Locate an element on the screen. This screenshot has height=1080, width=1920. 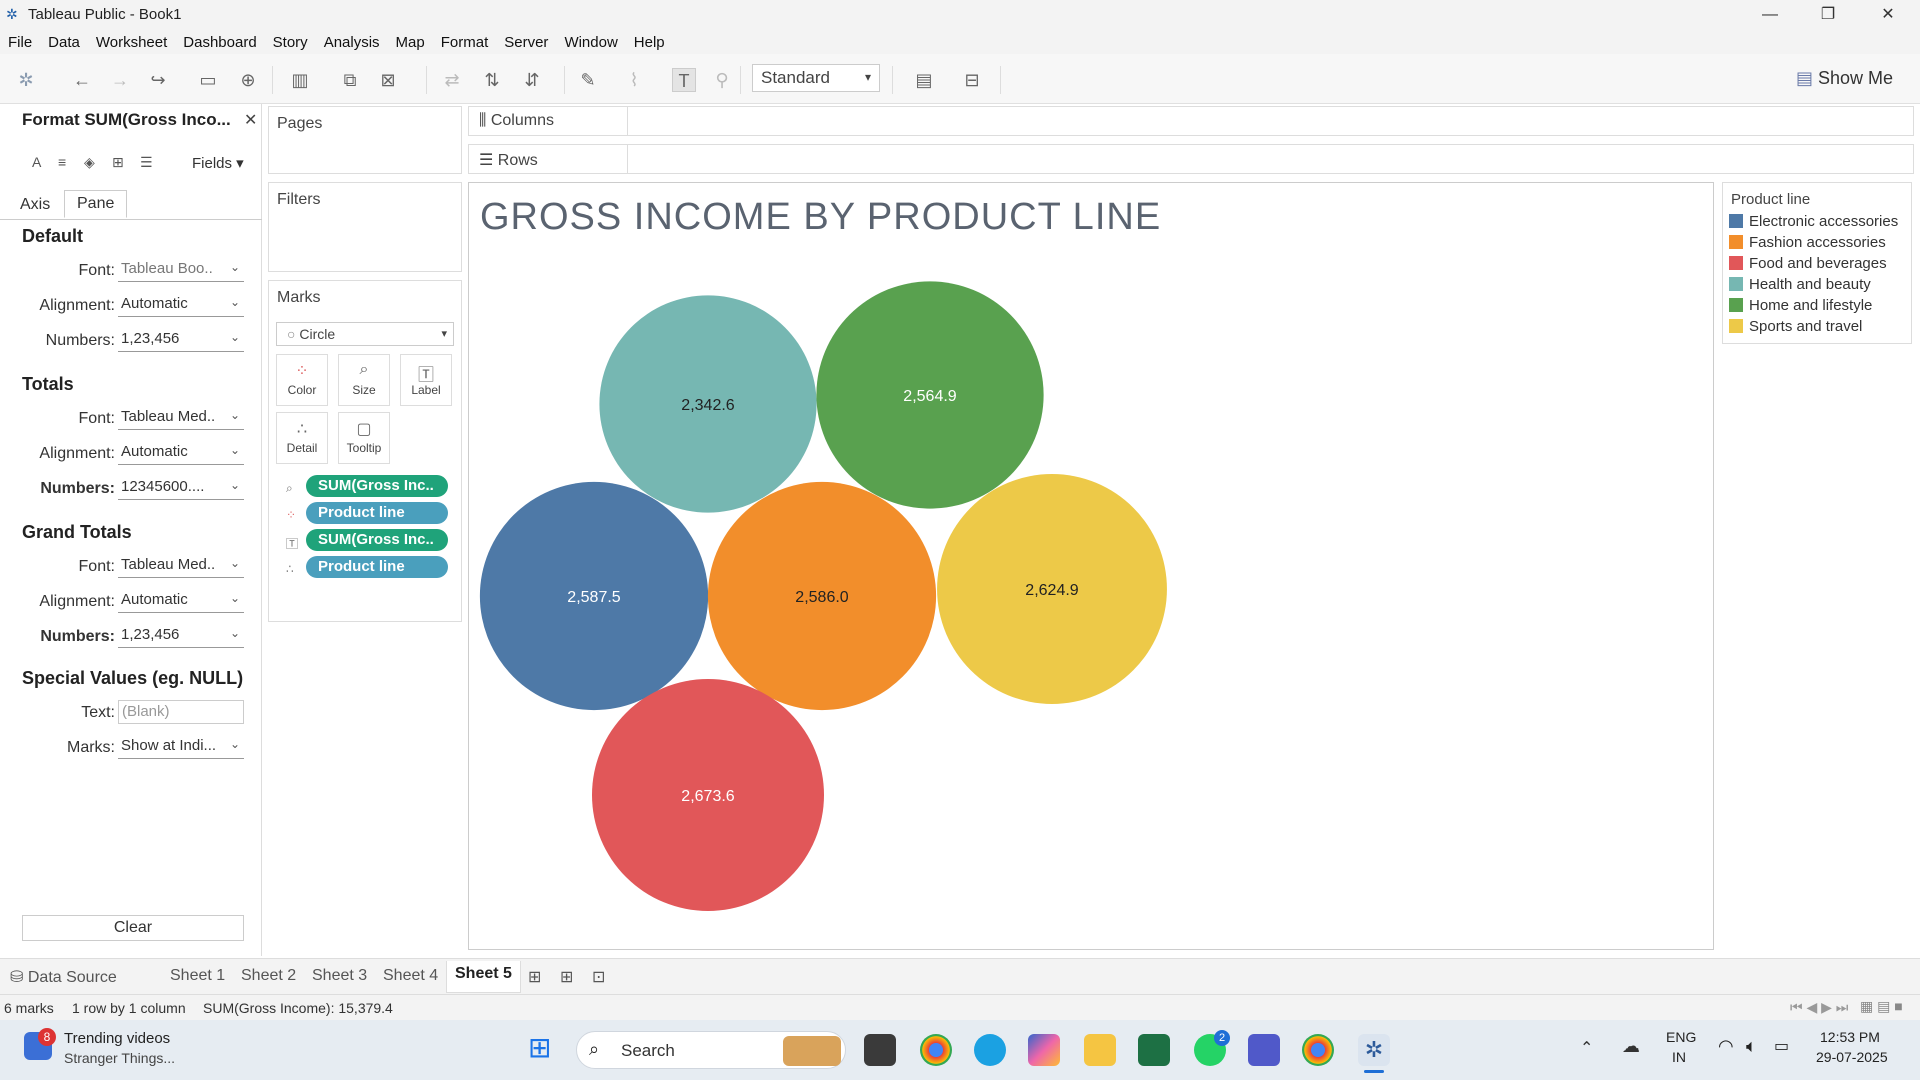
tab-axis: Axis is located at coordinates (35, 205).